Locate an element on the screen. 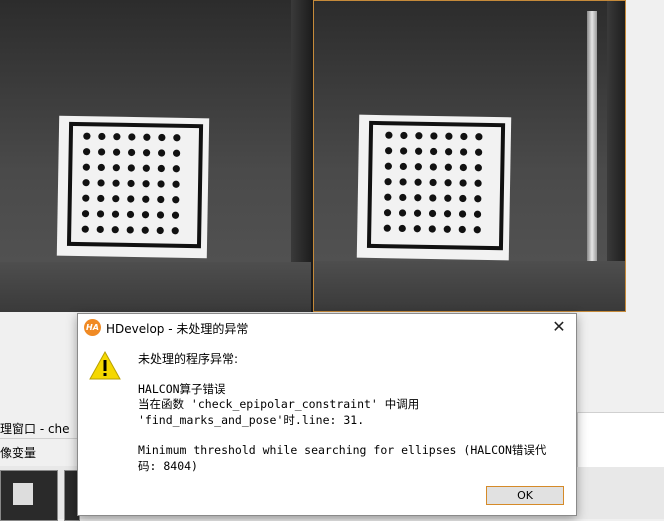  calibration-plate-left is located at coordinates (133, 187).